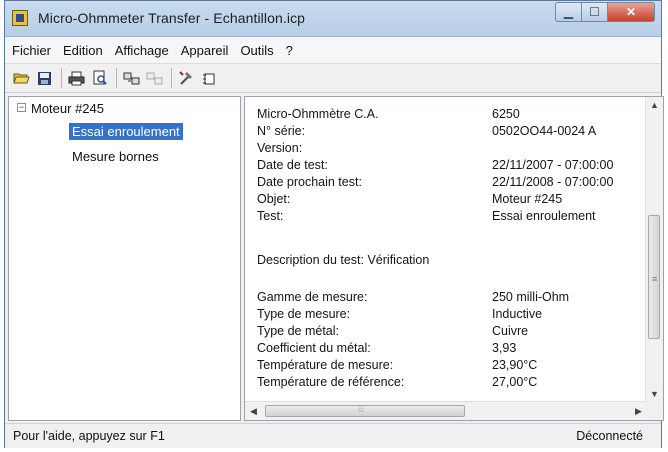 Image resolution: width=668 pixels, height=452 pixels. I want to click on scroll-corner, so click(654, 411).